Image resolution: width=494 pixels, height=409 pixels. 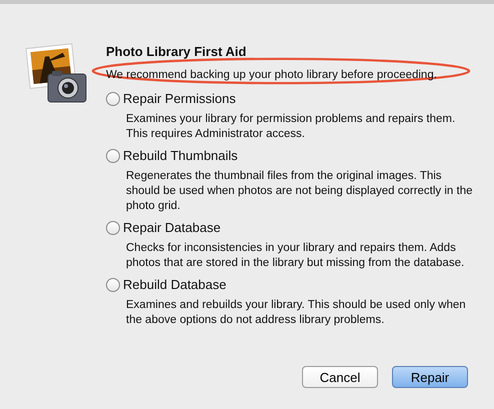 What do you see at coordinates (291, 127) in the screenshot?
I see `option-description: Examines your library for permission problems and repairs them. This requires Administrator access.` at bounding box center [291, 127].